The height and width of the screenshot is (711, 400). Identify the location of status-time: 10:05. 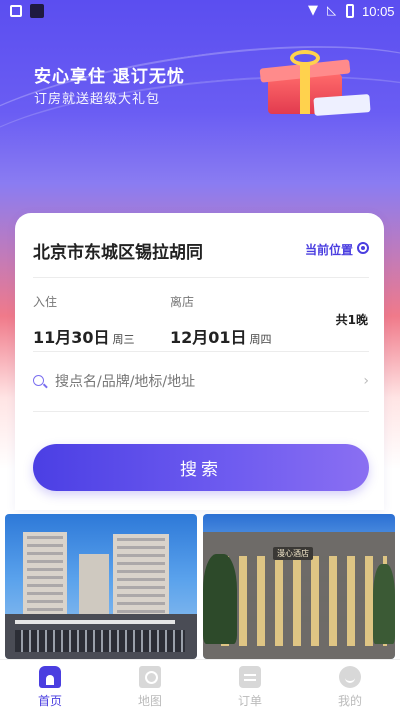
(378, 11).